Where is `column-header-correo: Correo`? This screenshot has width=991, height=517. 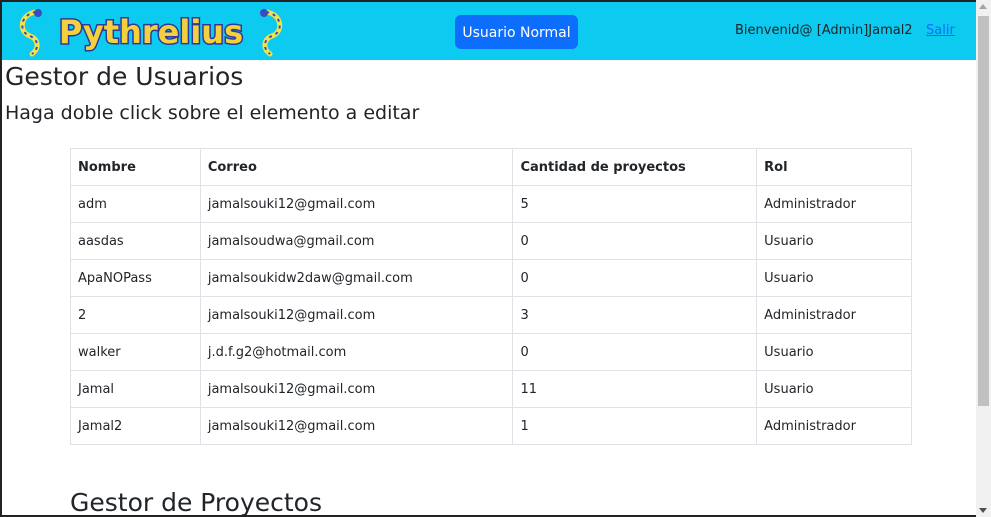 column-header-correo: Correo is located at coordinates (356, 167).